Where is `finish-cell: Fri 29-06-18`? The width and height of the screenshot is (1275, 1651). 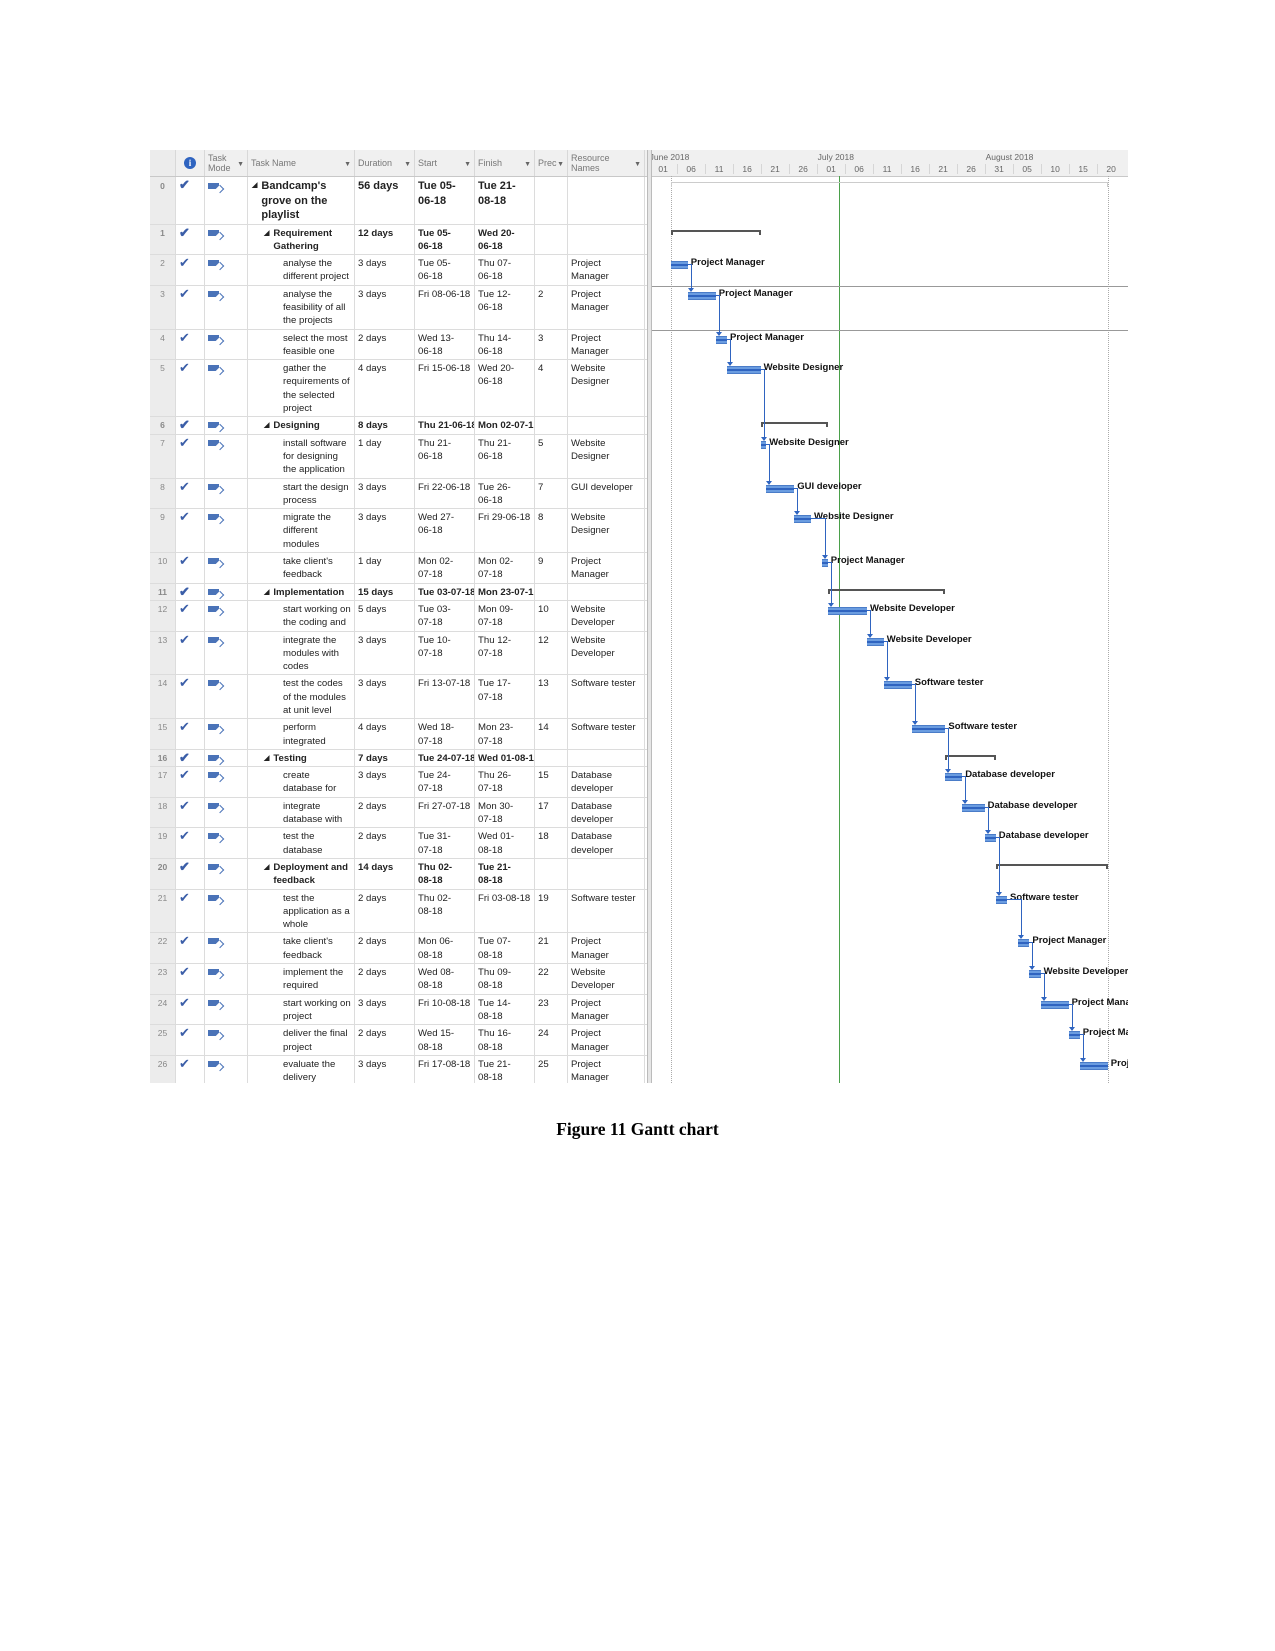 finish-cell: Fri 29-06-18 is located at coordinates (505, 531).